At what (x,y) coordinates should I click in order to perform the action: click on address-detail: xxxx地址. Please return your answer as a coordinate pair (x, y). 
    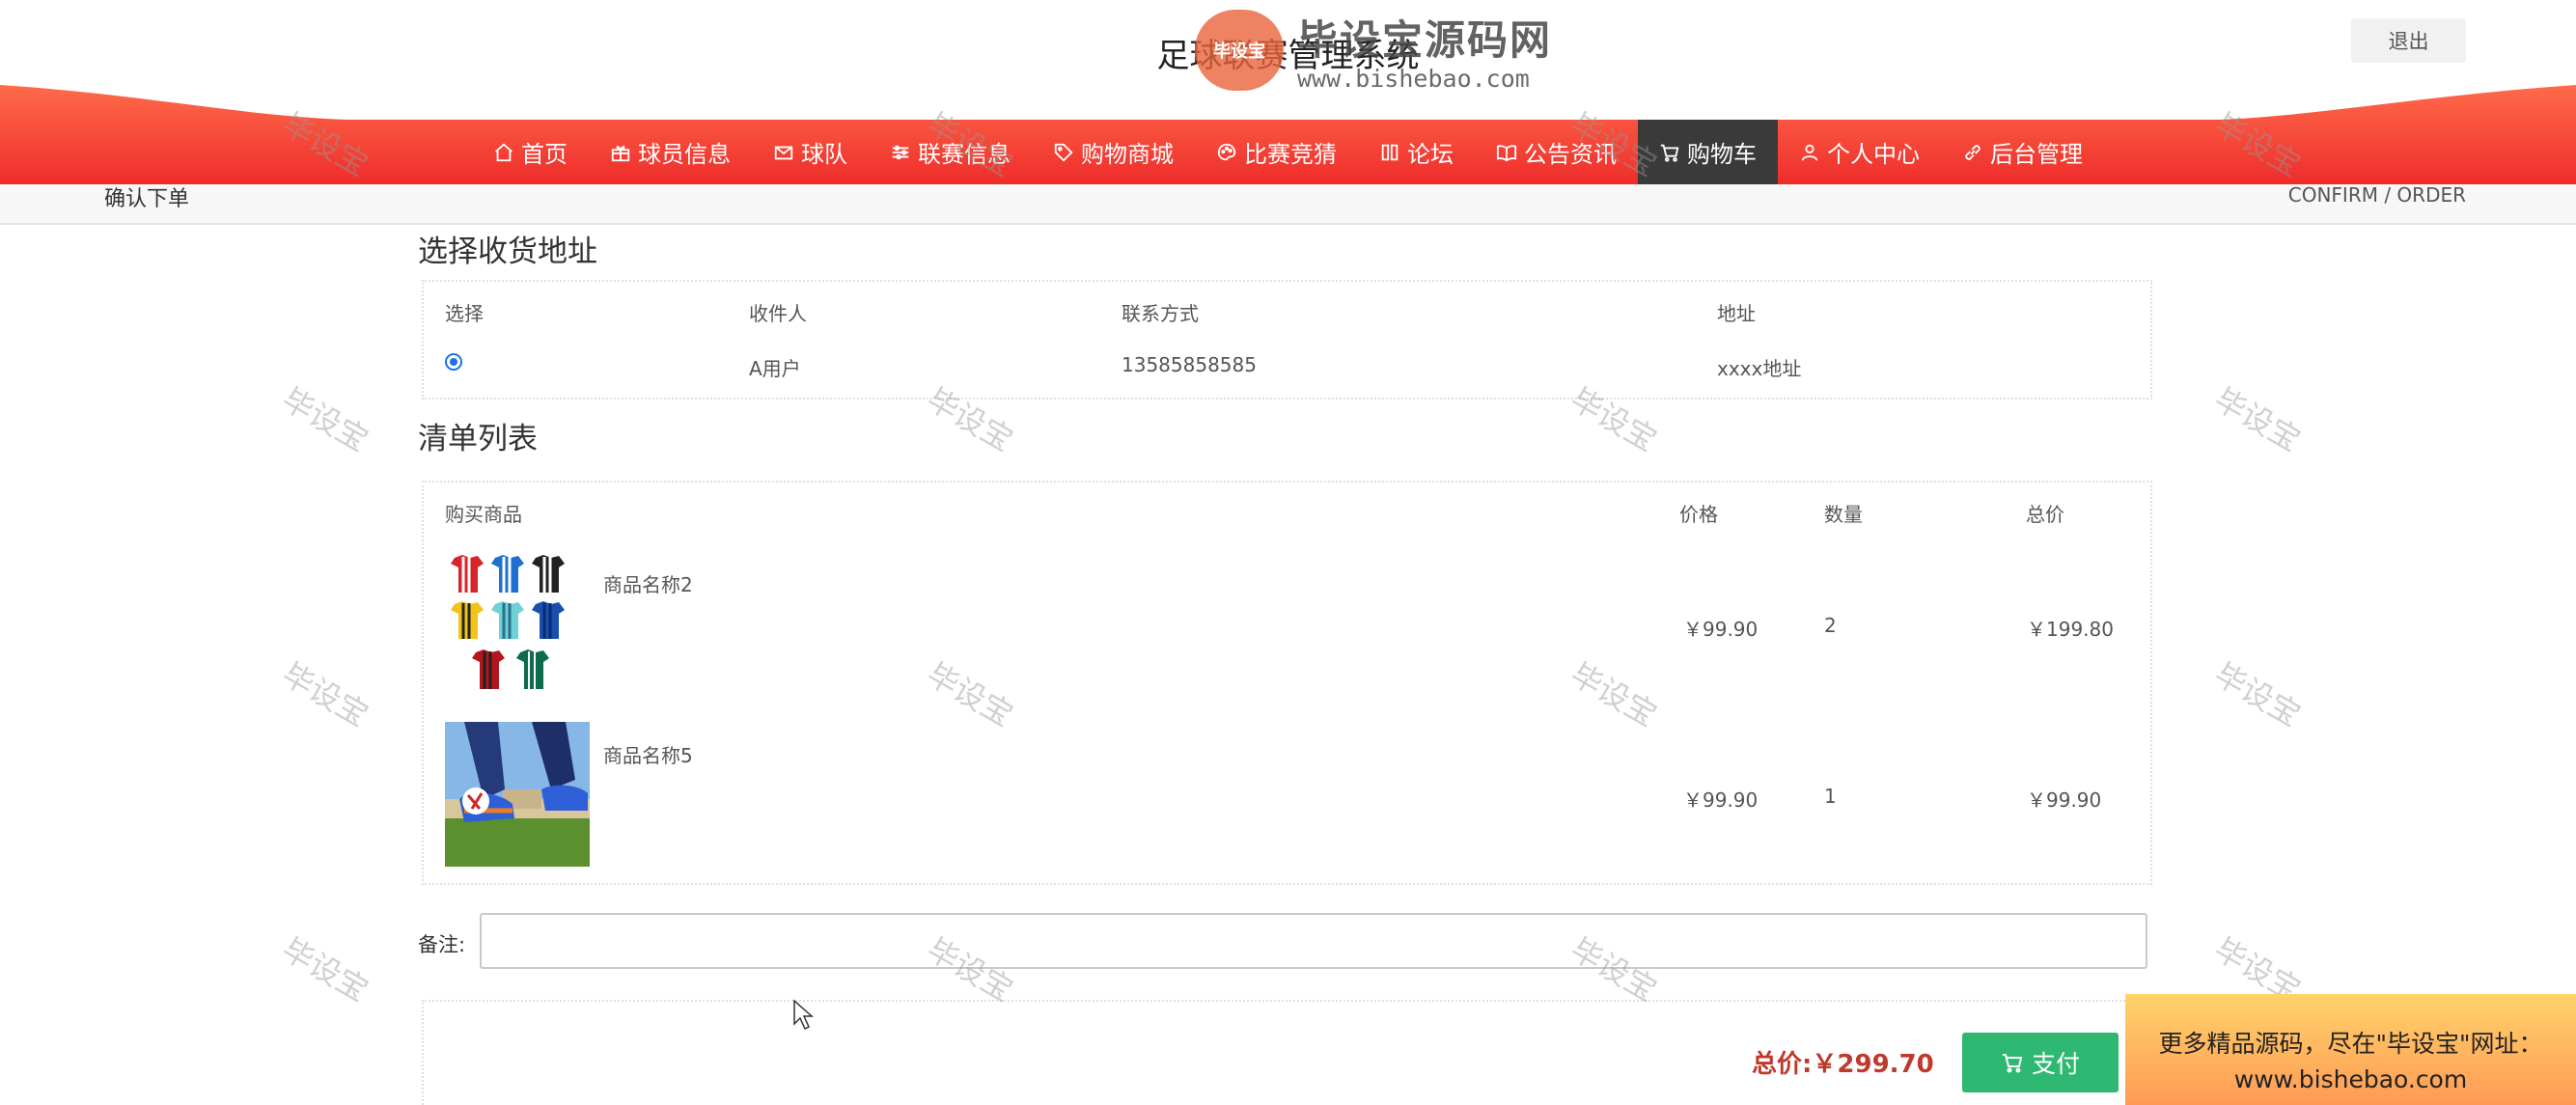
    Looking at the image, I should click on (1759, 369).